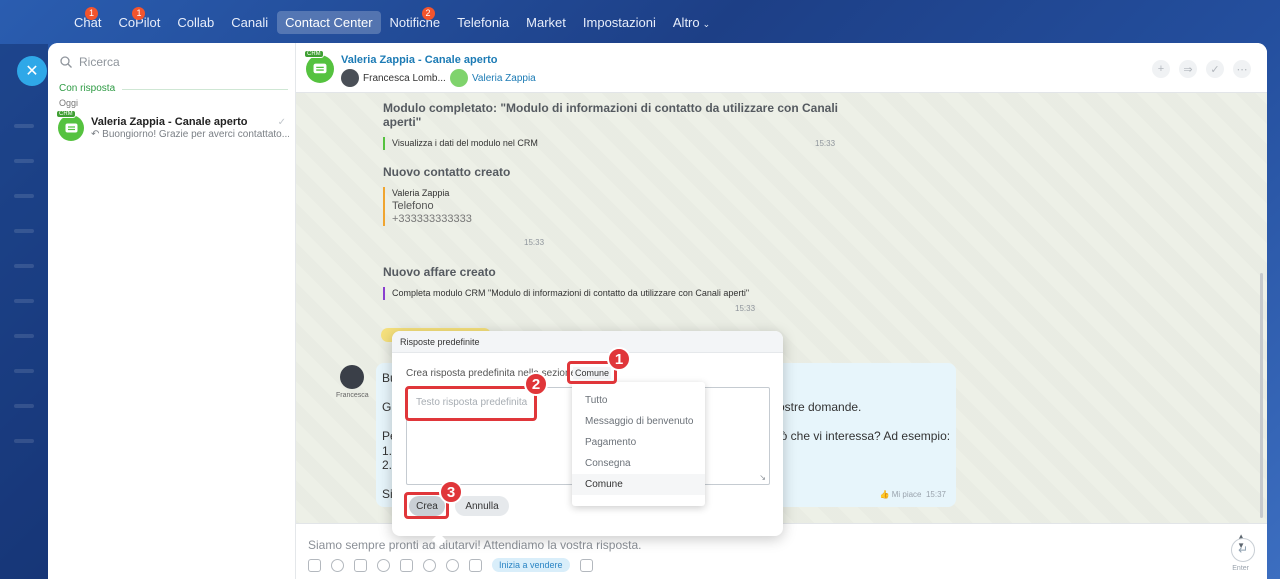 The height and width of the screenshot is (579, 1280). I want to click on payment-icon, so click(452, 565).